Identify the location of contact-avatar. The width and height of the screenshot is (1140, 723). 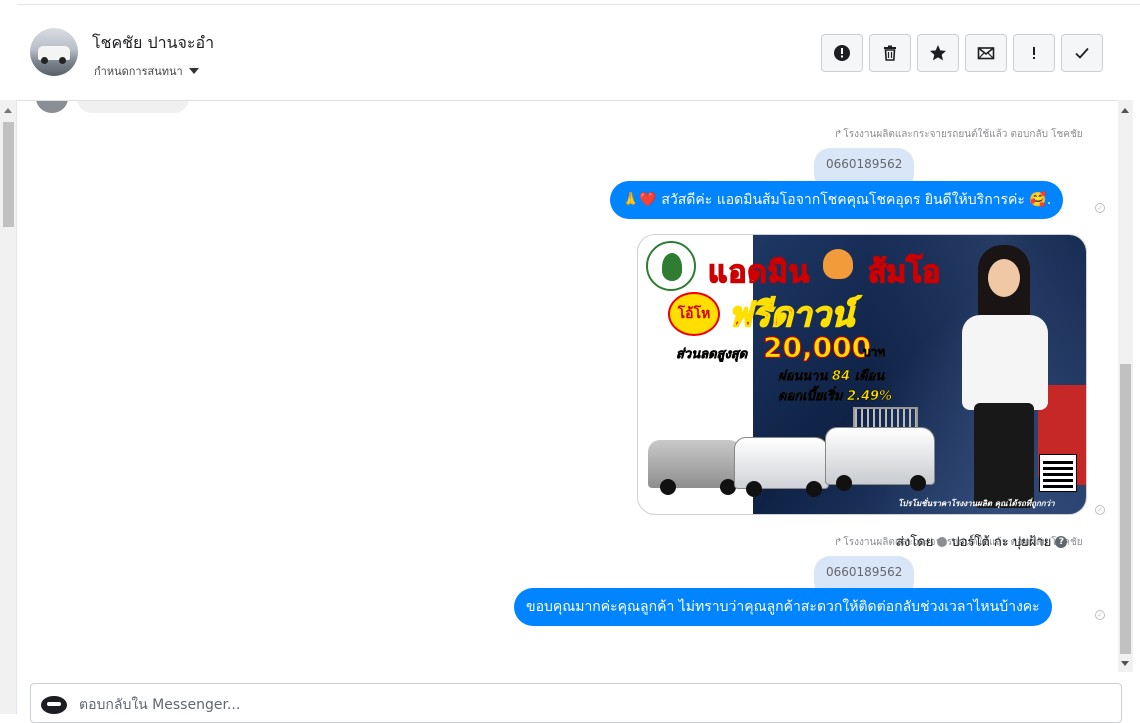
(54, 52).